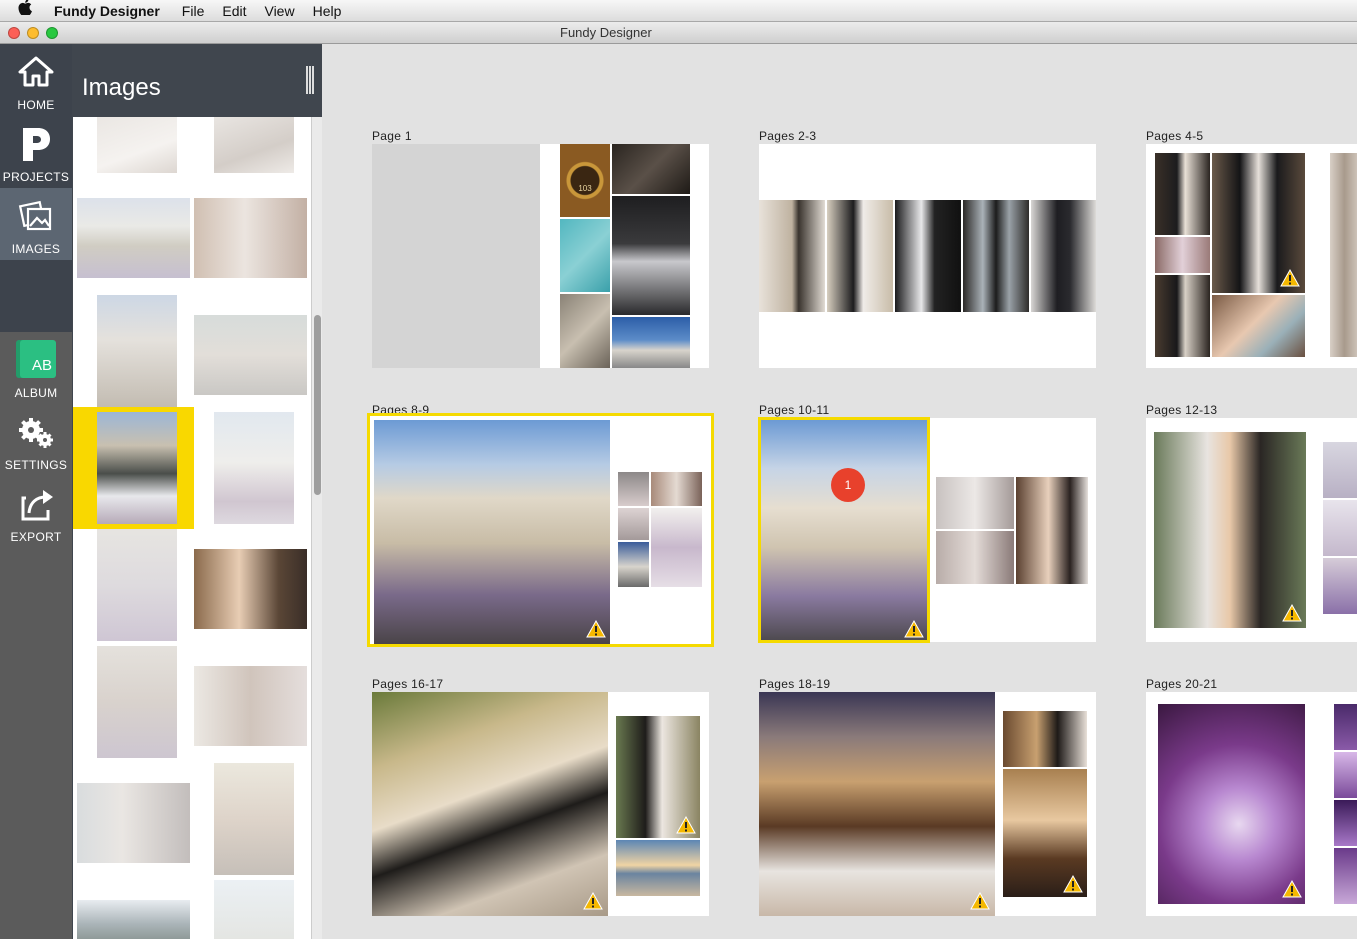 This screenshot has height=939, width=1357. What do you see at coordinates (316, 528) in the screenshot?
I see `thumbnail-scrollbar` at bounding box center [316, 528].